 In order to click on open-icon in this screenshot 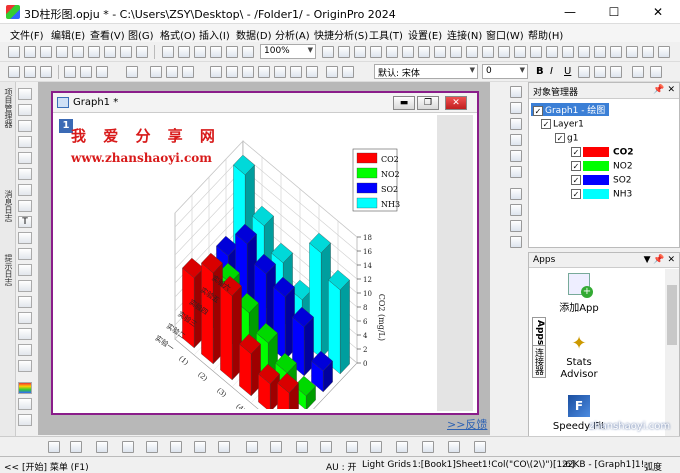, I will do `click(168, 52)`.